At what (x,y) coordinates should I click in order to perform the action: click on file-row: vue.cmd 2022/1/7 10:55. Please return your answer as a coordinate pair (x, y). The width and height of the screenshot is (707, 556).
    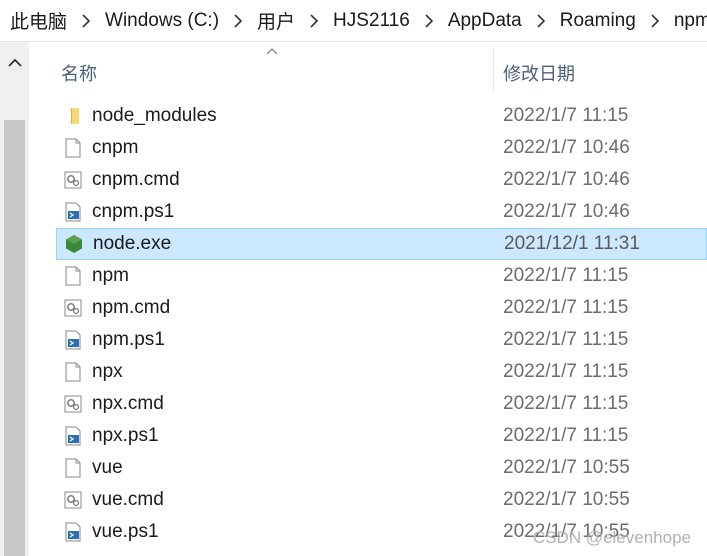
    Looking at the image, I should click on (368, 500).